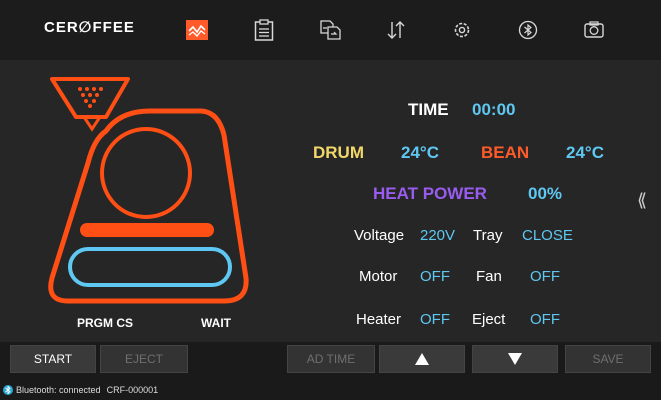 The height and width of the screenshot is (400, 661). I want to click on triangle-down-icon, so click(515, 359).